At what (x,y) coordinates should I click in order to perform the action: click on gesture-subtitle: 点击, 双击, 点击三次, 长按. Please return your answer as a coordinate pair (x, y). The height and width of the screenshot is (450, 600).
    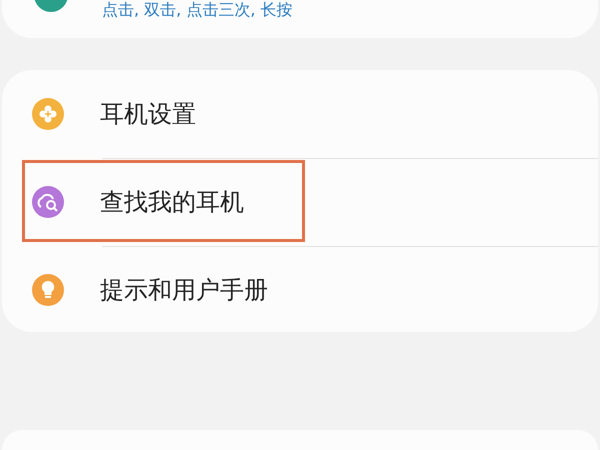
    Looking at the image, I should click on (197, 10).